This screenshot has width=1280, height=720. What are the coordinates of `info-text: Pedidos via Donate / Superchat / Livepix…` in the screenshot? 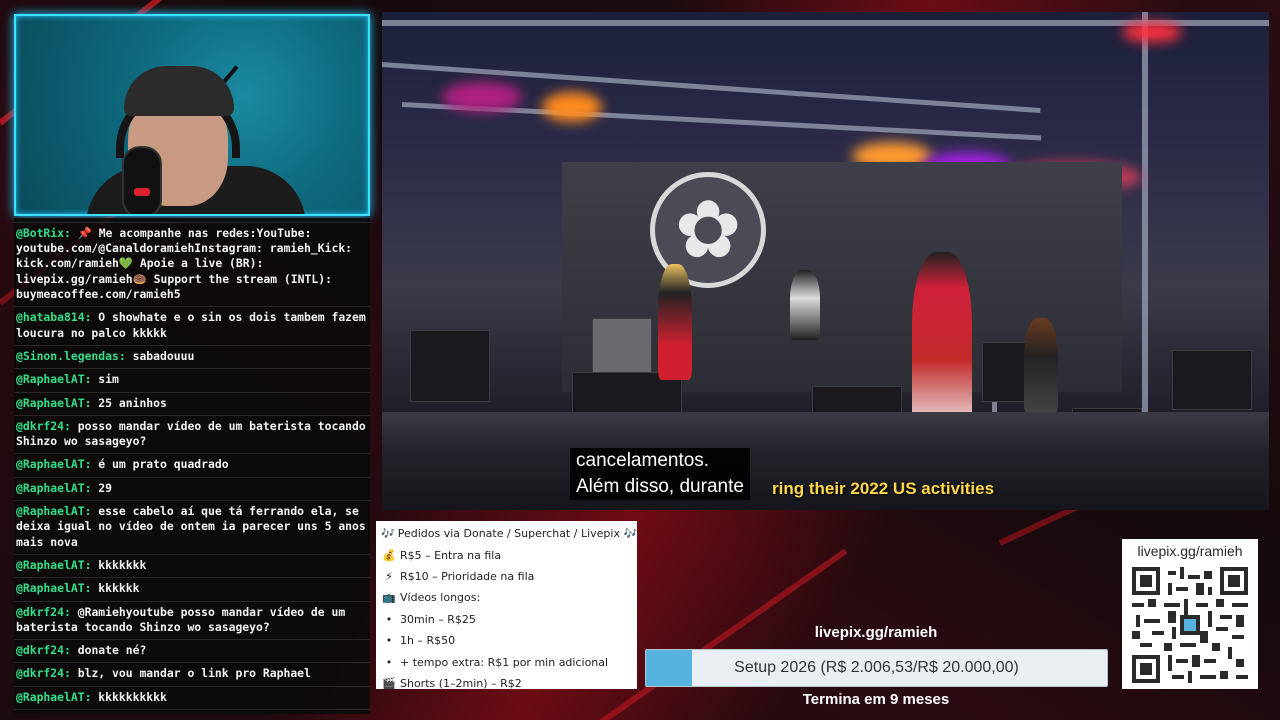 It's located at (517, 534).